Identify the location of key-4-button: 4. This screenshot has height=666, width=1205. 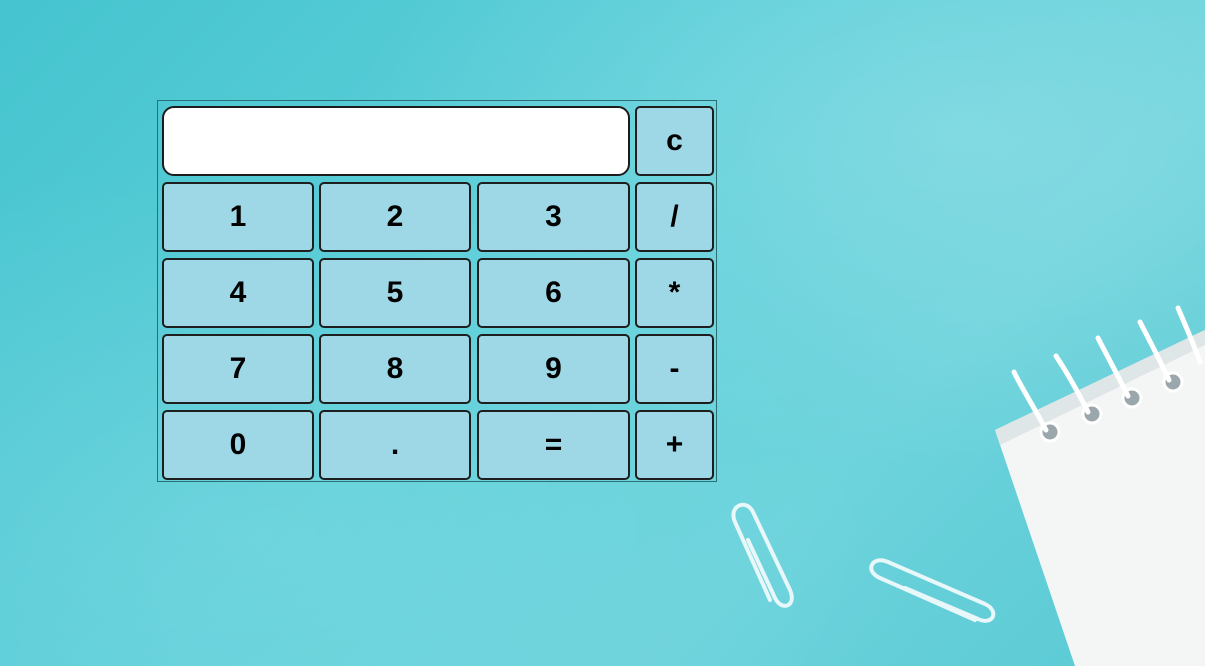
(238, 293).